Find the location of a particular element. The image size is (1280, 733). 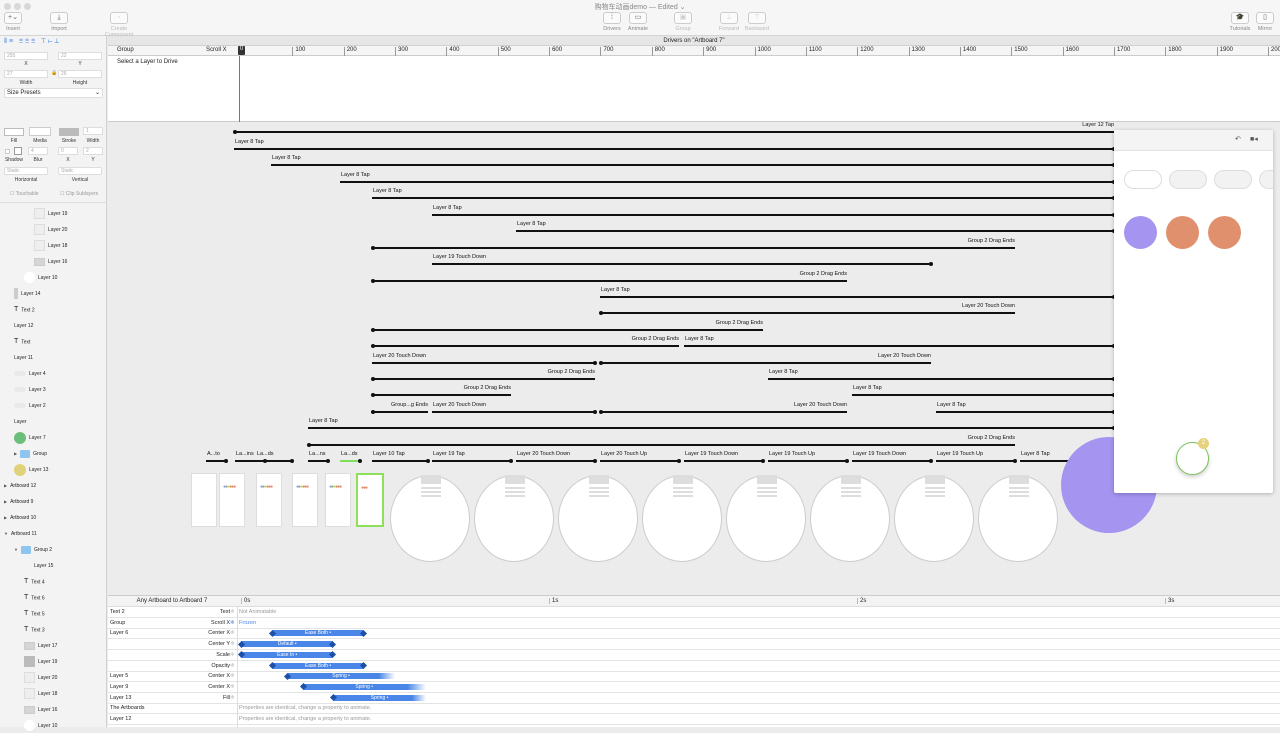

timeline-row: Opacity ❄ Ease Both • is located at coordinates (694, 666).